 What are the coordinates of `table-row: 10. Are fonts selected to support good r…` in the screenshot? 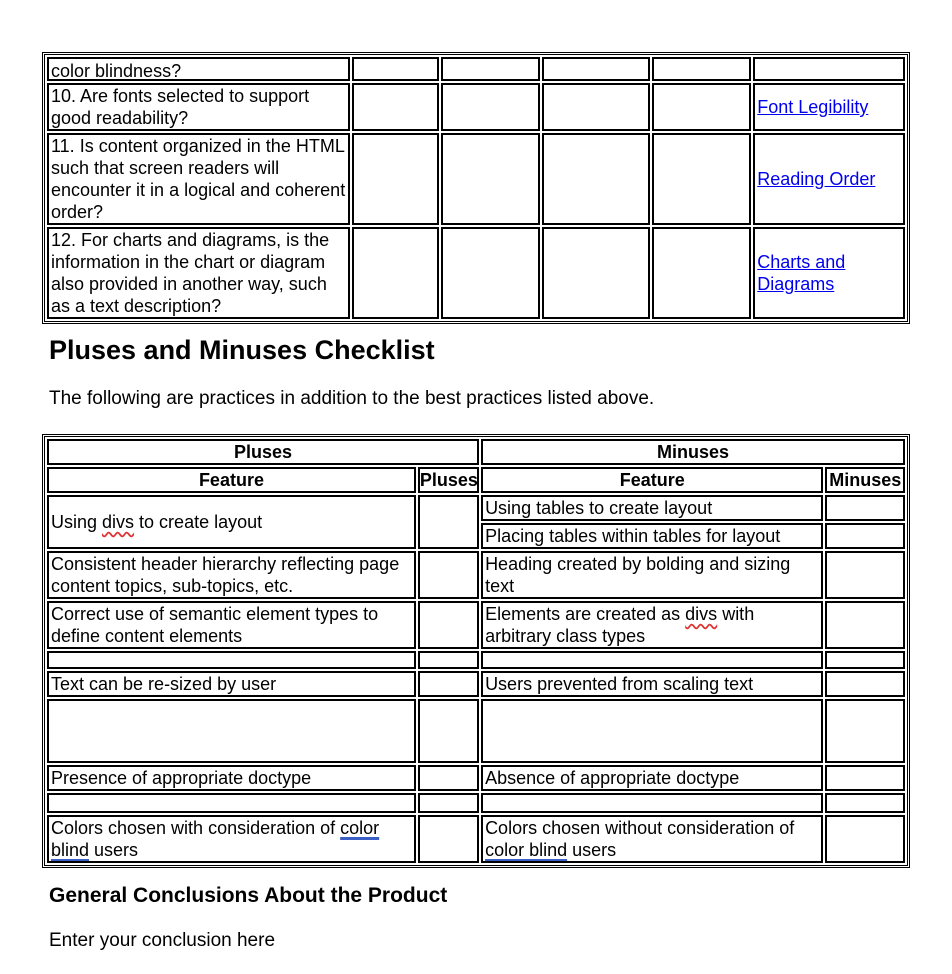 It's located at (476, 107).